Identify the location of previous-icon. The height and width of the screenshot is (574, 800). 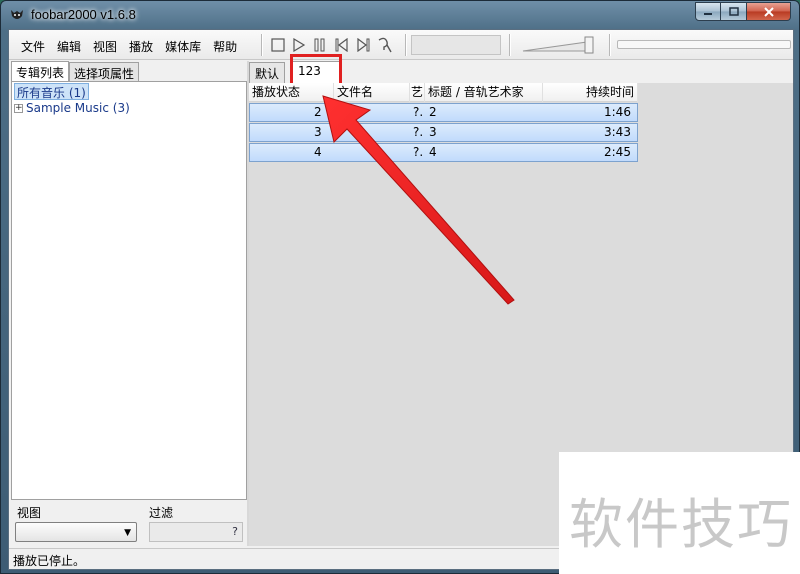
(341, 45).